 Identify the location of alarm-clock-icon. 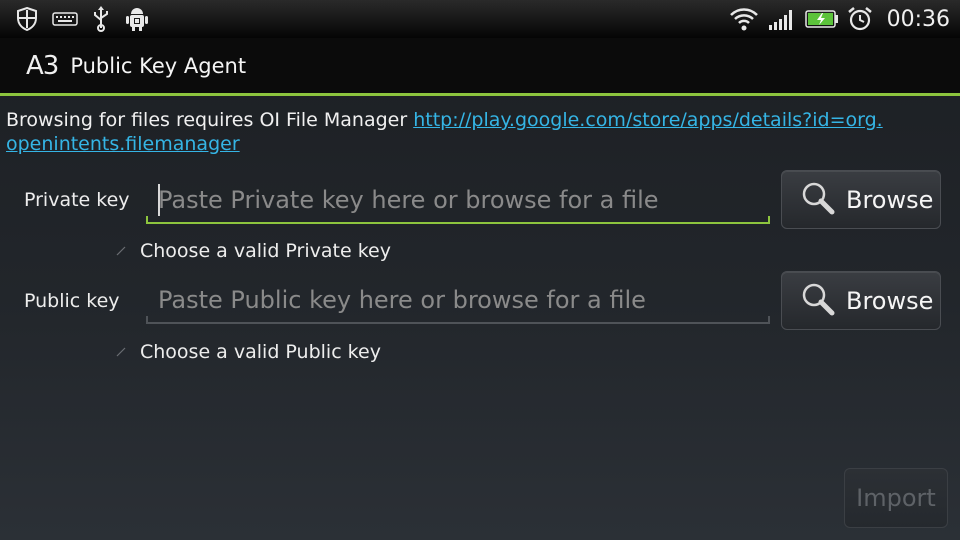
(860, 19).